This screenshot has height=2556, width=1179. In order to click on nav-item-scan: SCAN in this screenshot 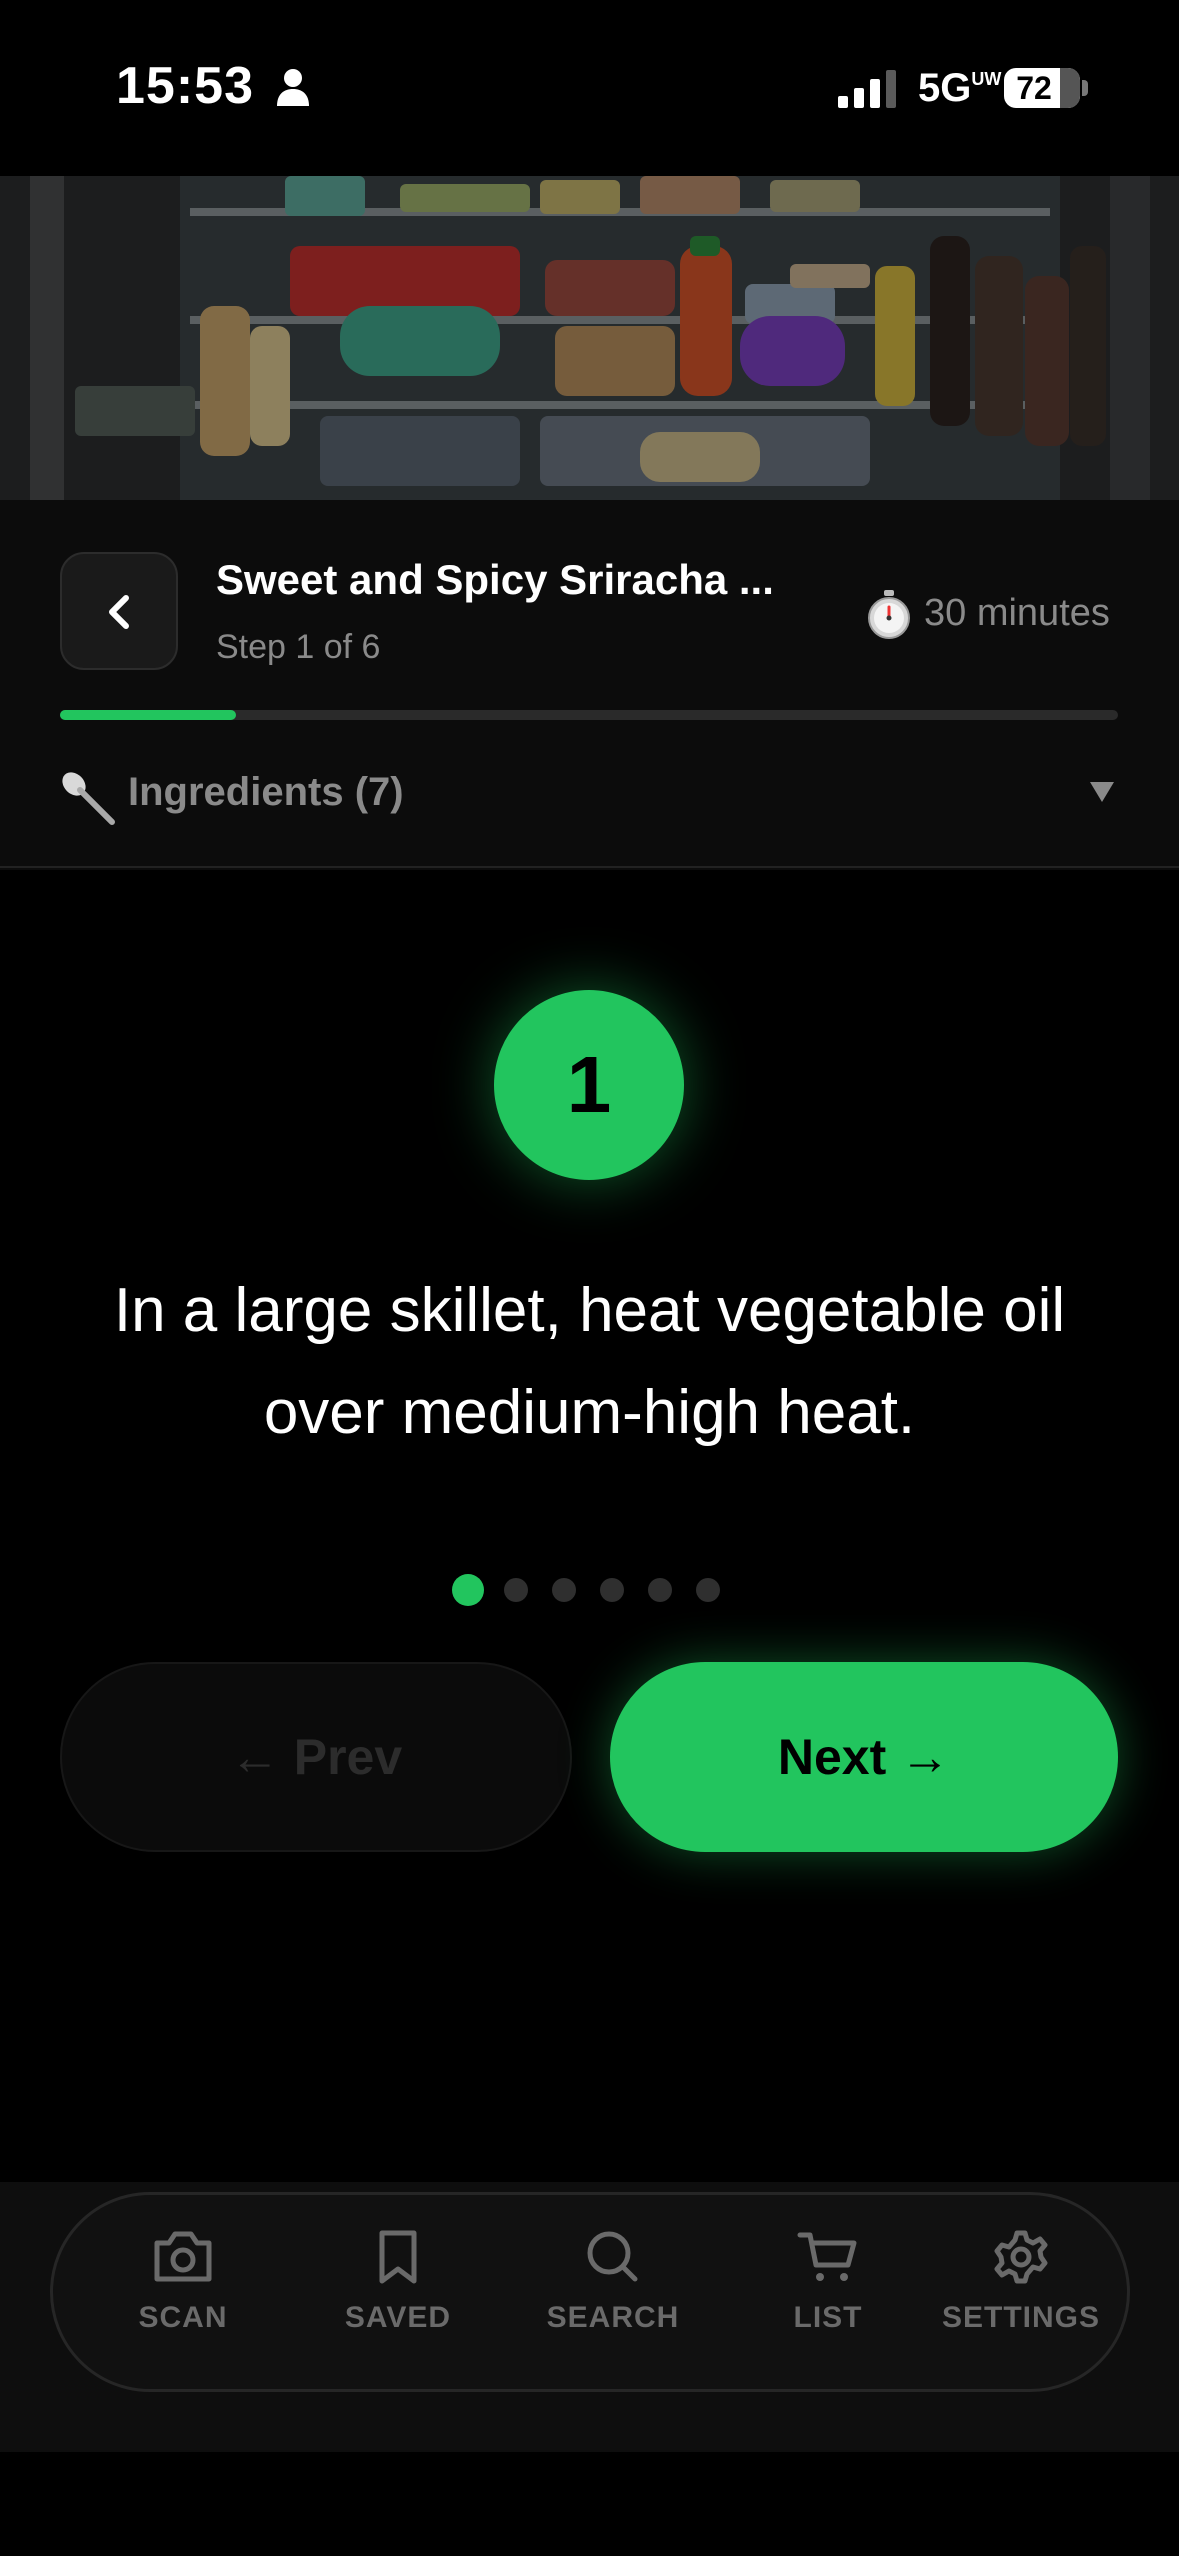, I will do `click(183, 2299)`.